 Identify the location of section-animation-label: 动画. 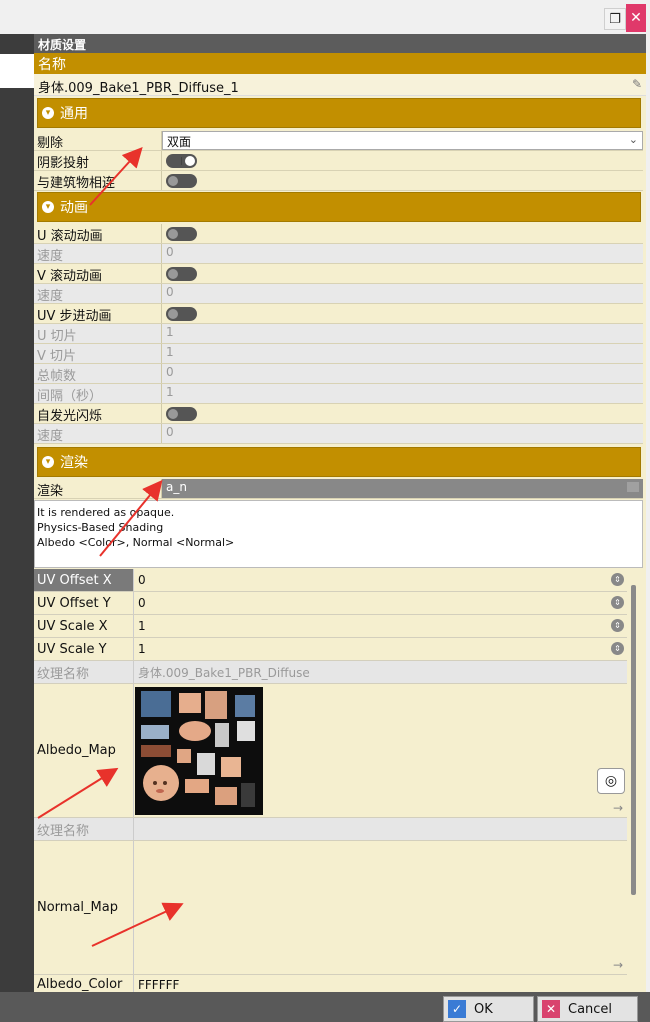
(74, 208).